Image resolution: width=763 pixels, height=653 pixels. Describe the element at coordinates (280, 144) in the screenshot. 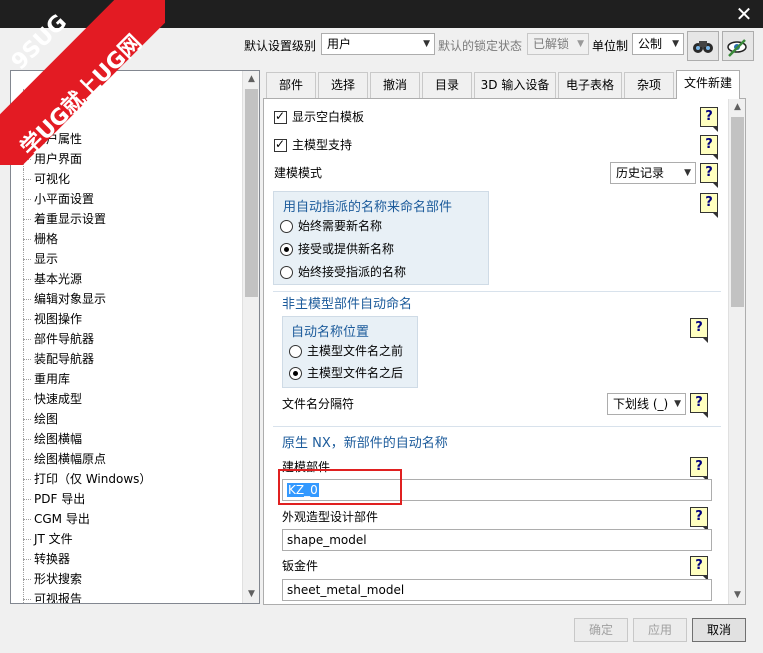

I see `master-model-support-checkbox` at that location.